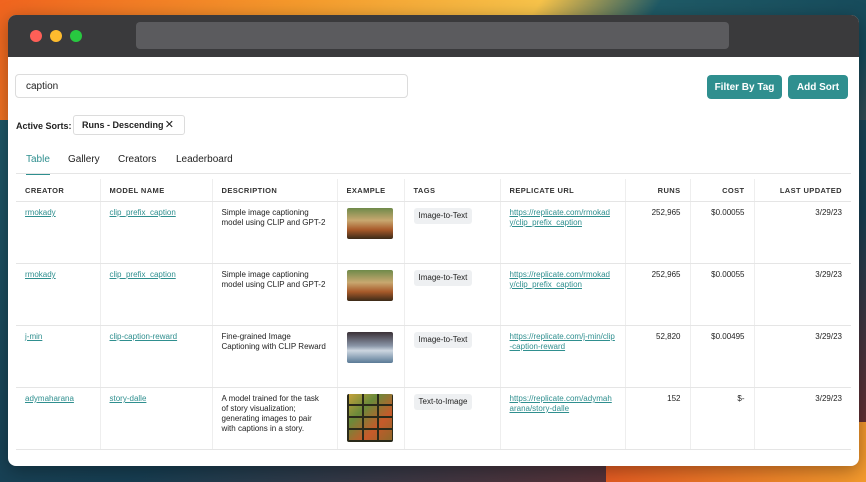  Describe the element at coordinates (204, 163) in the screenshot. I see `tab-leaderboard: Leaderboard` at that location.